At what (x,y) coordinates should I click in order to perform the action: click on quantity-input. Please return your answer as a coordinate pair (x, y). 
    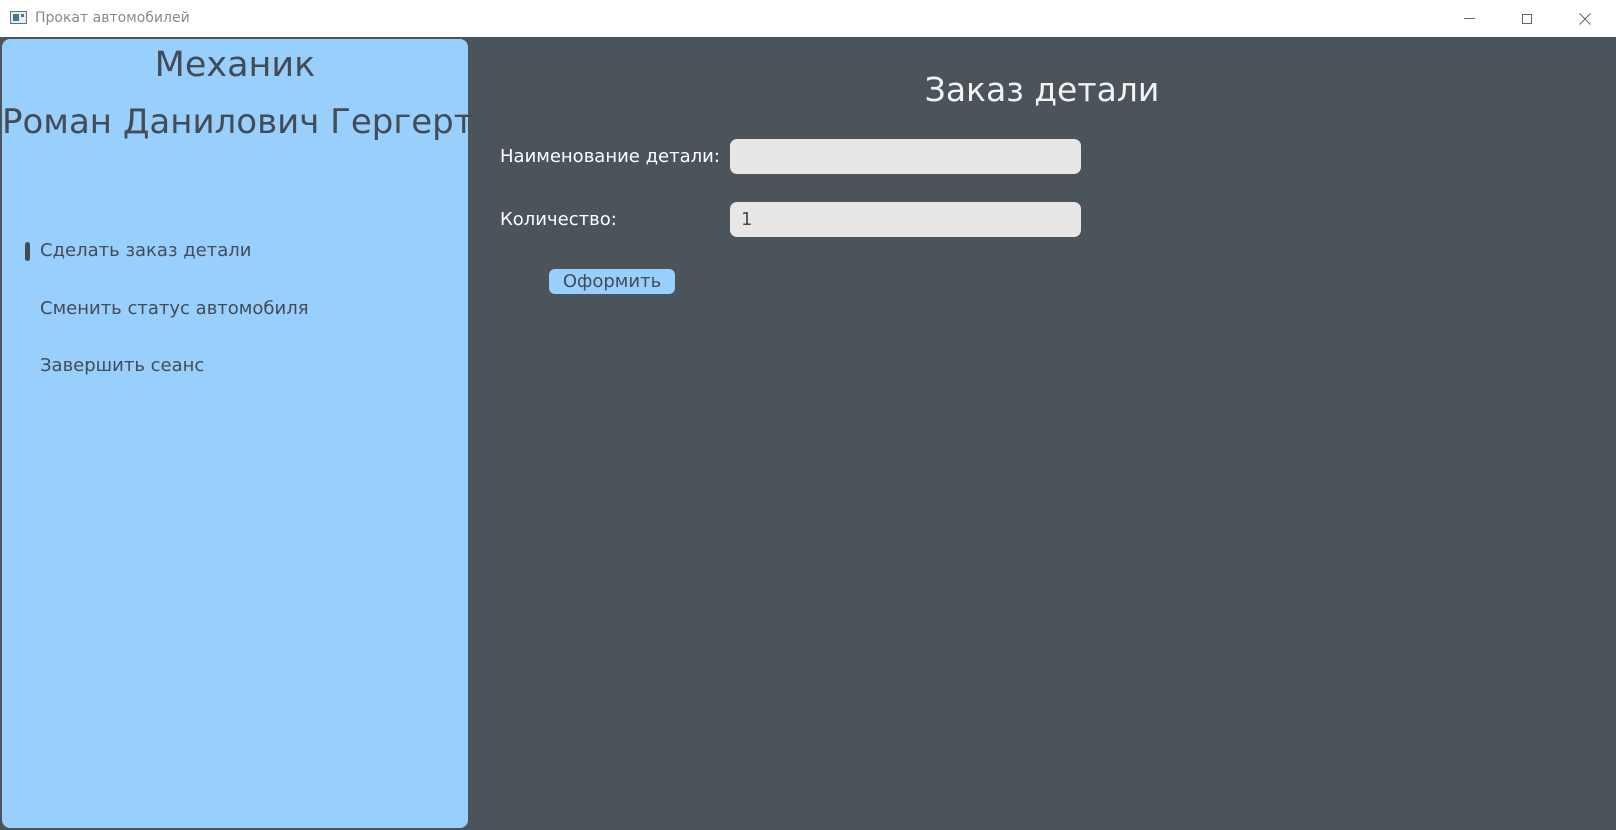
    Looking at the image, I should click on (905, 219).